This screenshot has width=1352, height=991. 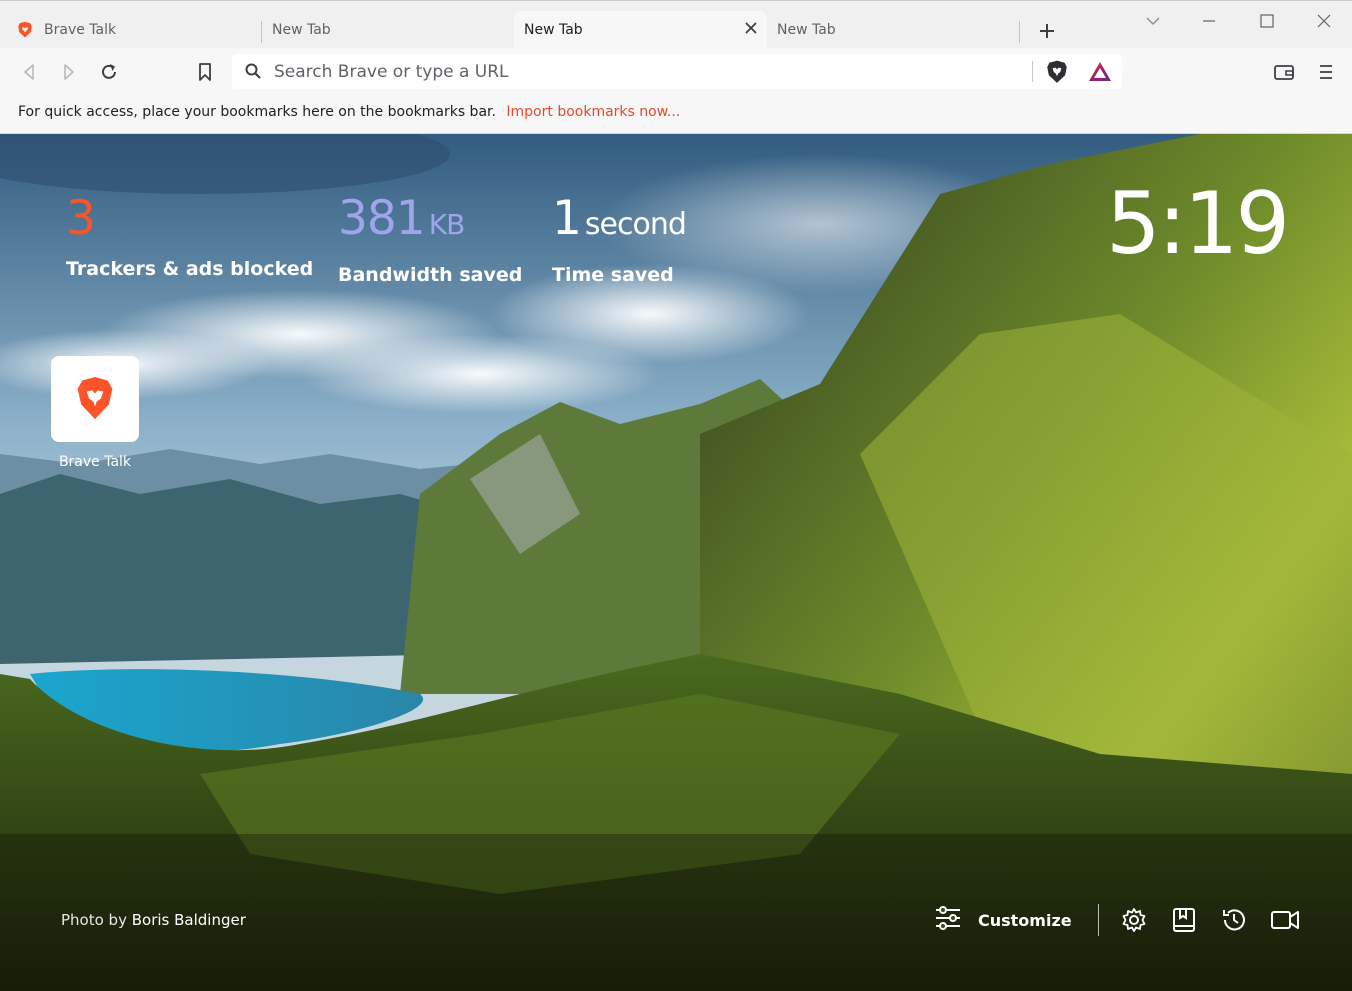 I want to click on bandwidth-unit: KB, so click(x=447, y=224).